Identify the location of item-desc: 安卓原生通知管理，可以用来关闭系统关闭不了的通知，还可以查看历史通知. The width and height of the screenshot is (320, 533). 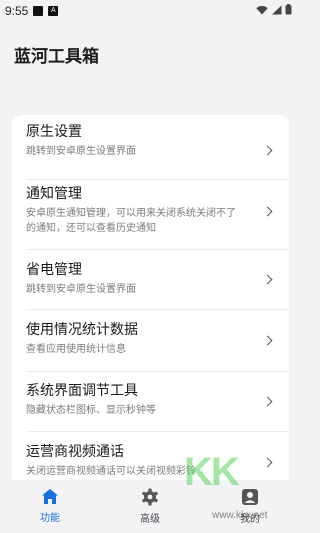
(131, 221).